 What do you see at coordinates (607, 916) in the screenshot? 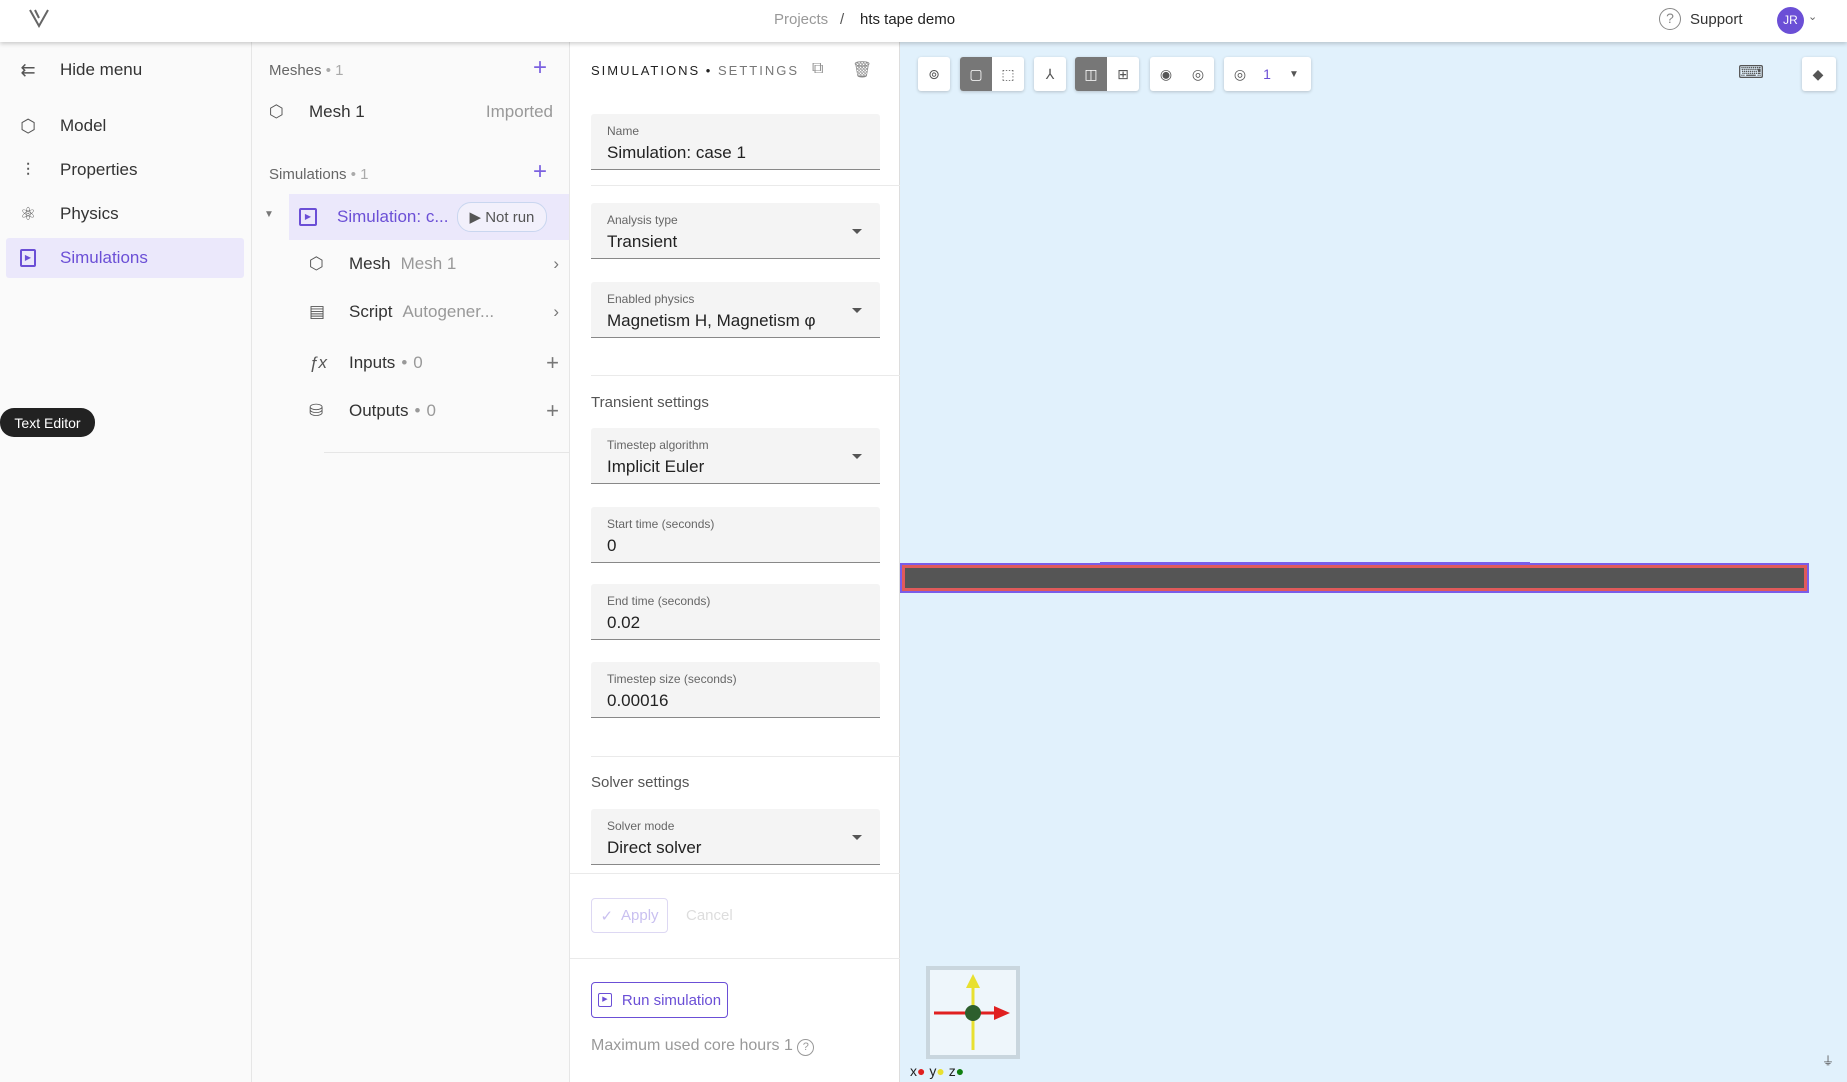
I see `check-icon: ✓` at bounding box center [607, 916].